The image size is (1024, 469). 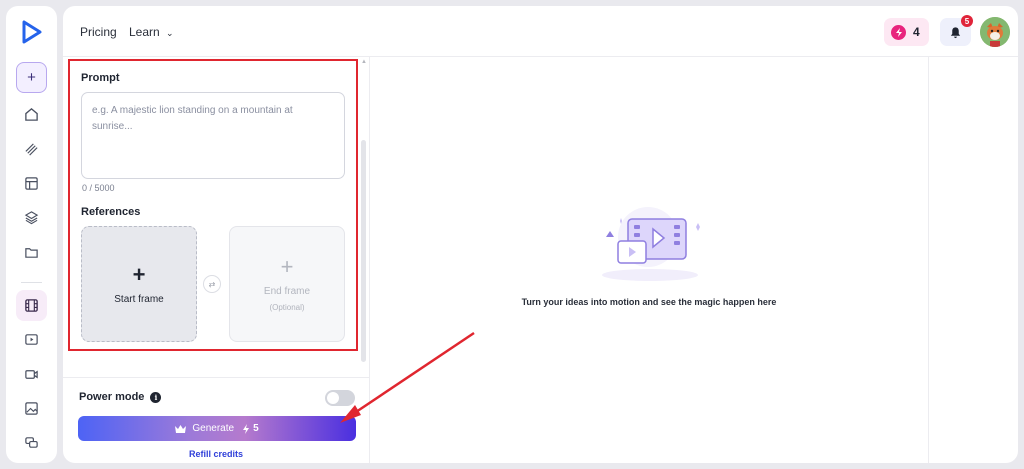 What do you see at coordinates (31, 234) in the screenshot?
I see `left-rail: +` at bounding box center [31, 234].